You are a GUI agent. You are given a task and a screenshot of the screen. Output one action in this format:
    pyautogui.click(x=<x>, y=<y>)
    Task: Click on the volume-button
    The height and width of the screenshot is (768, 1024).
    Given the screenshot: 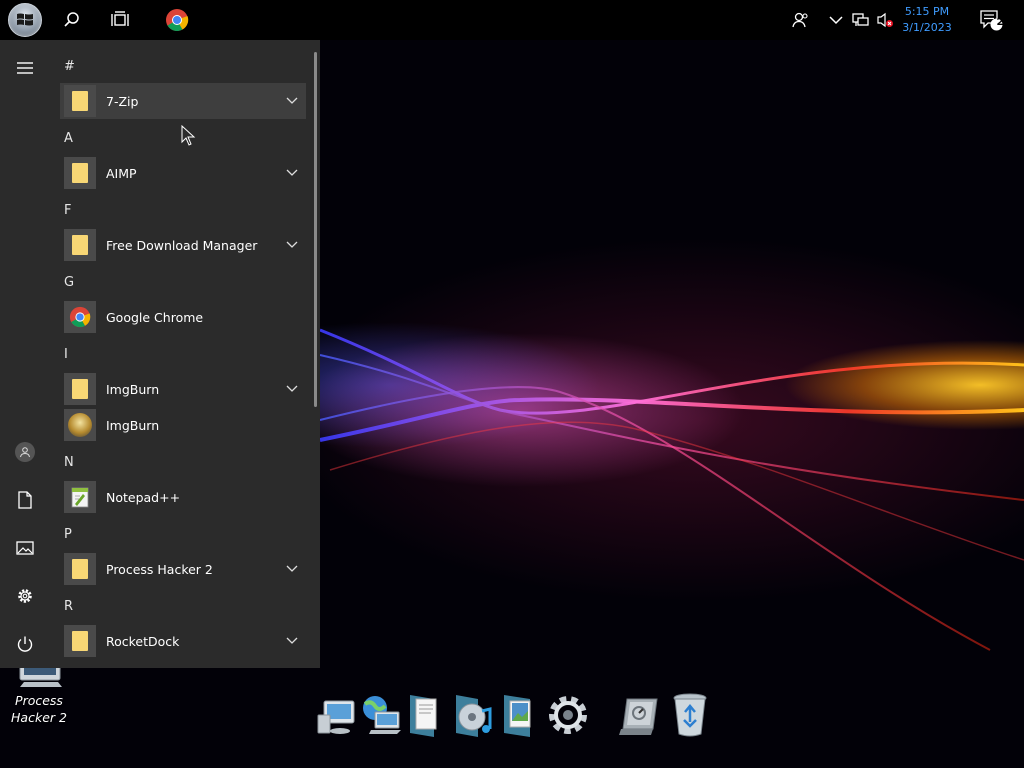 What is the action you would take?
    pyautogui.click(x=885, y=20)
    